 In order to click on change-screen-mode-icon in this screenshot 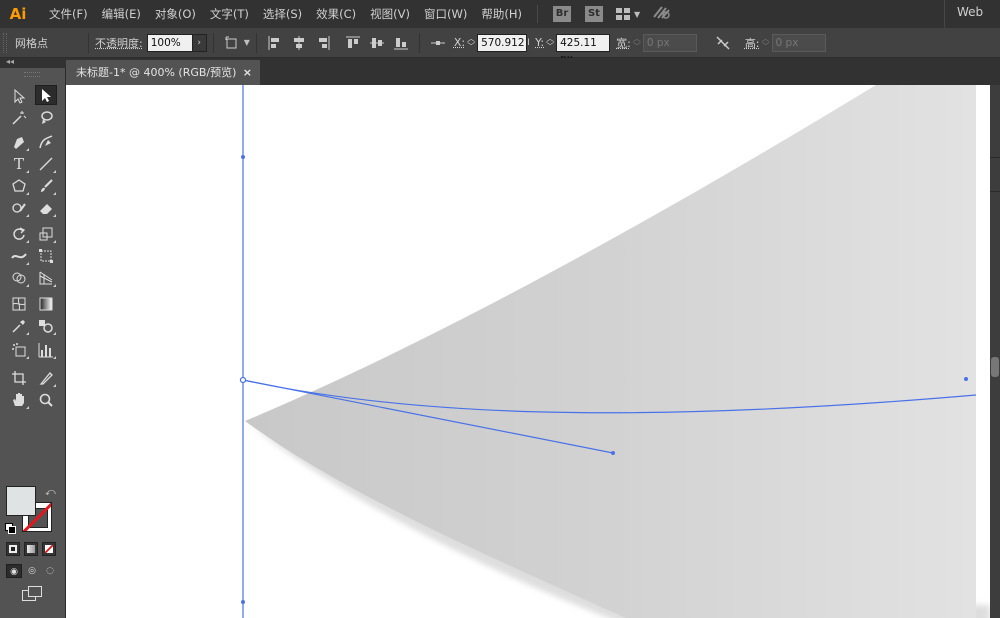, I will do `click(32, 594)`.